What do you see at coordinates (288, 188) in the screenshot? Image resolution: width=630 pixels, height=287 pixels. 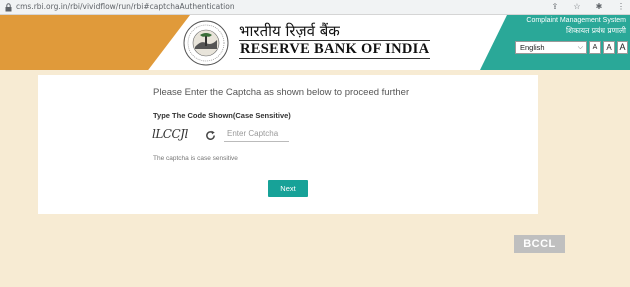 I see `next-button: Next` at bounding box center [288, 188].